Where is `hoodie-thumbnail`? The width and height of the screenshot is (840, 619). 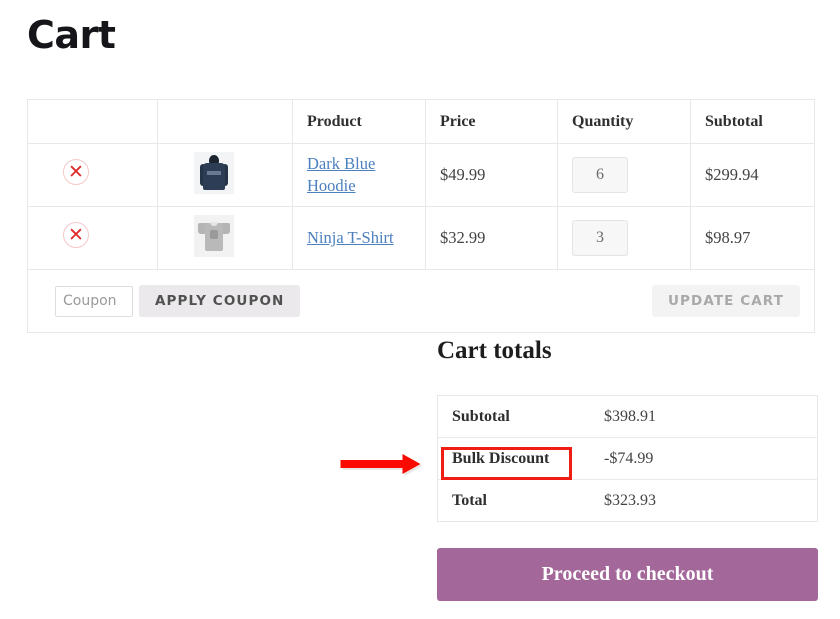
hoodie-thumbnail is located at coordinates (214, 172).